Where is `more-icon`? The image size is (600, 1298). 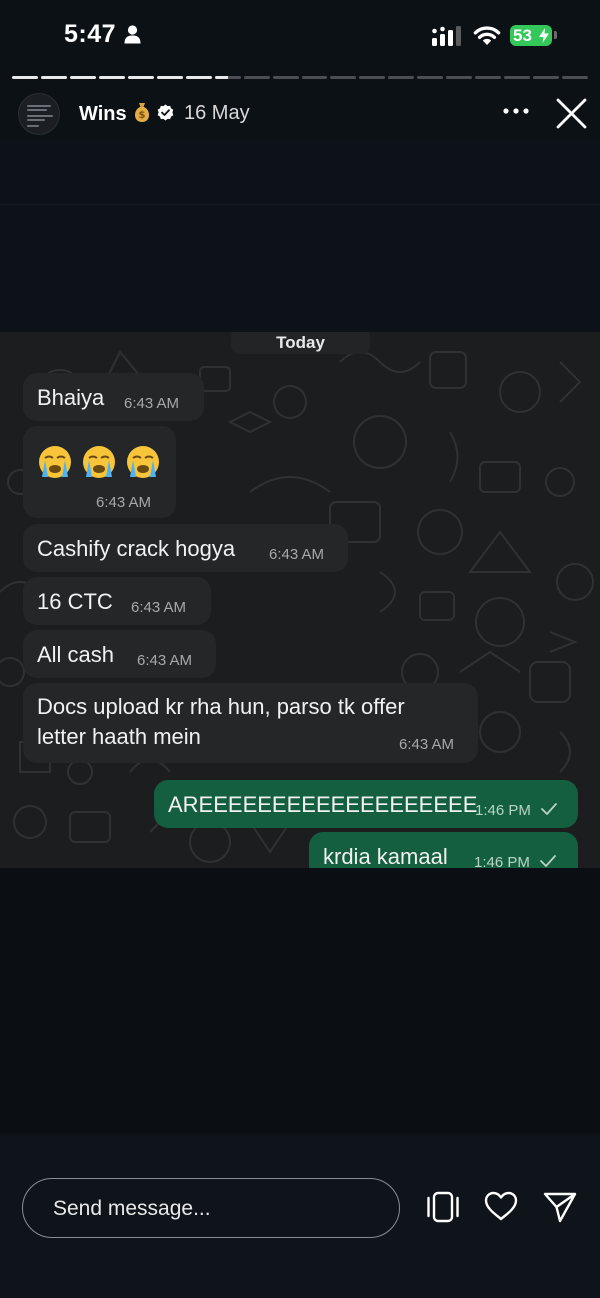
more-icon is located at coordinates (516, 111).